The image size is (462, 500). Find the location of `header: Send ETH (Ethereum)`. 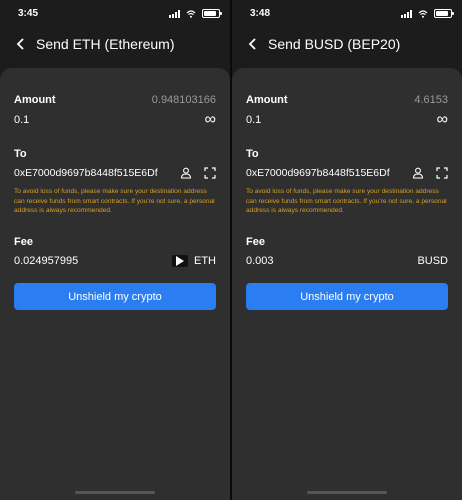

header: Send ETH (Ethereum) is located at coordinates (117, 44).